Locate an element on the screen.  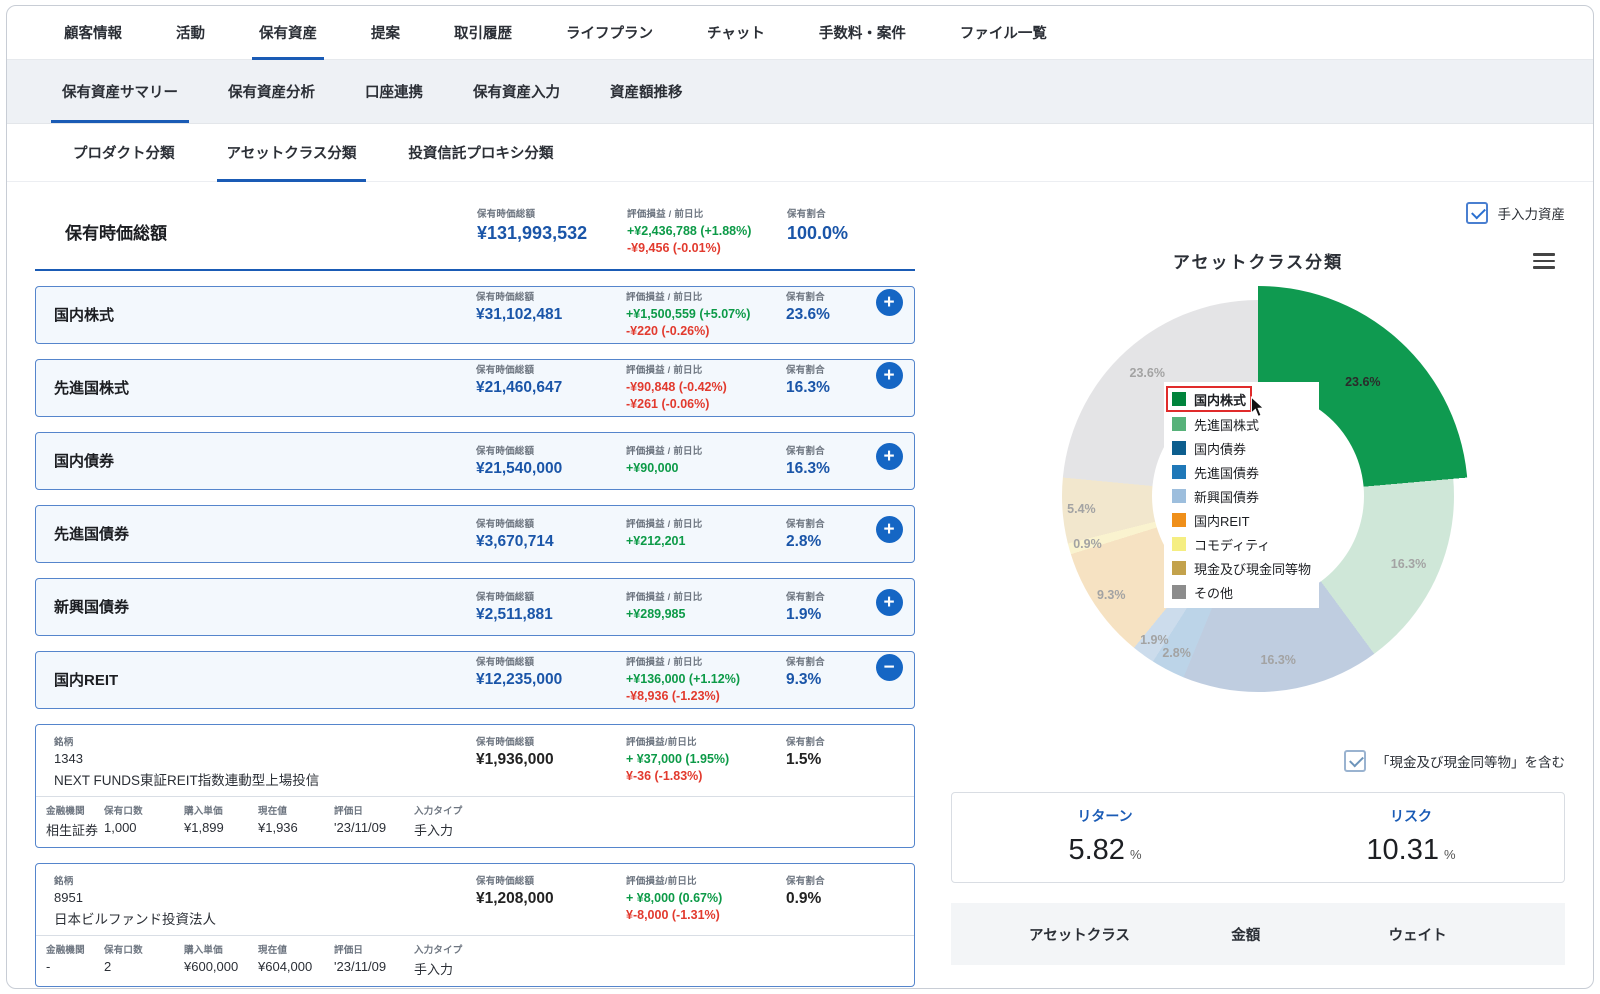
holdings-subnav: 保有資産サマリー 保有資産分析 口座連携 保有資産入力 資産額推移 is located at coordinates (800, 92).